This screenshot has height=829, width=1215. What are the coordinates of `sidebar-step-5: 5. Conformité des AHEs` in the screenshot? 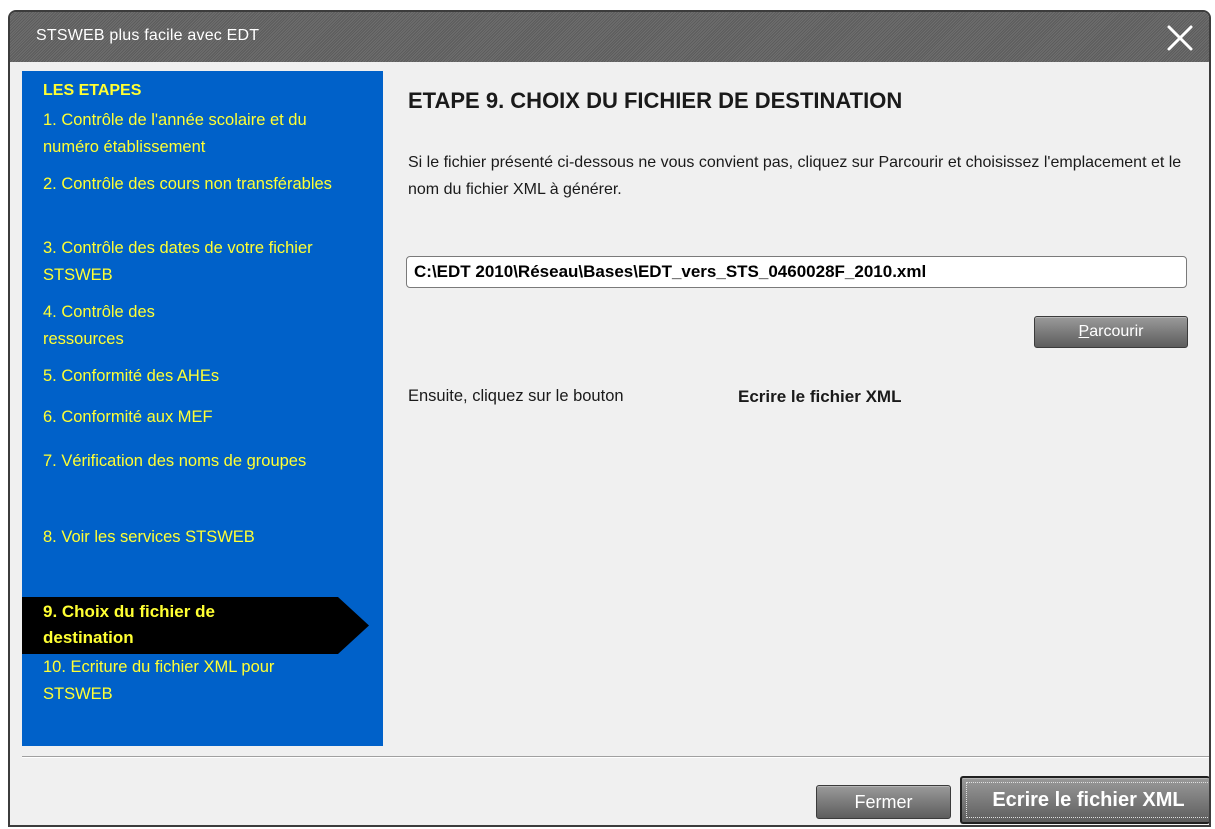 It's located at (193, 376).